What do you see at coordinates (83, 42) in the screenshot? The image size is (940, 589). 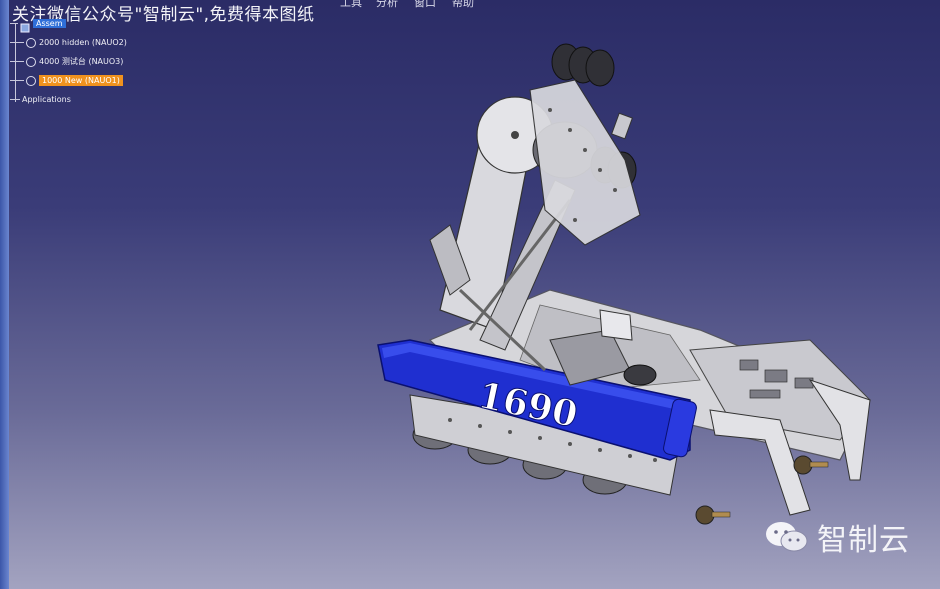 I see `tree-node-label: 2000 hidden (NAUO2)` at bounding box center [83, 42].